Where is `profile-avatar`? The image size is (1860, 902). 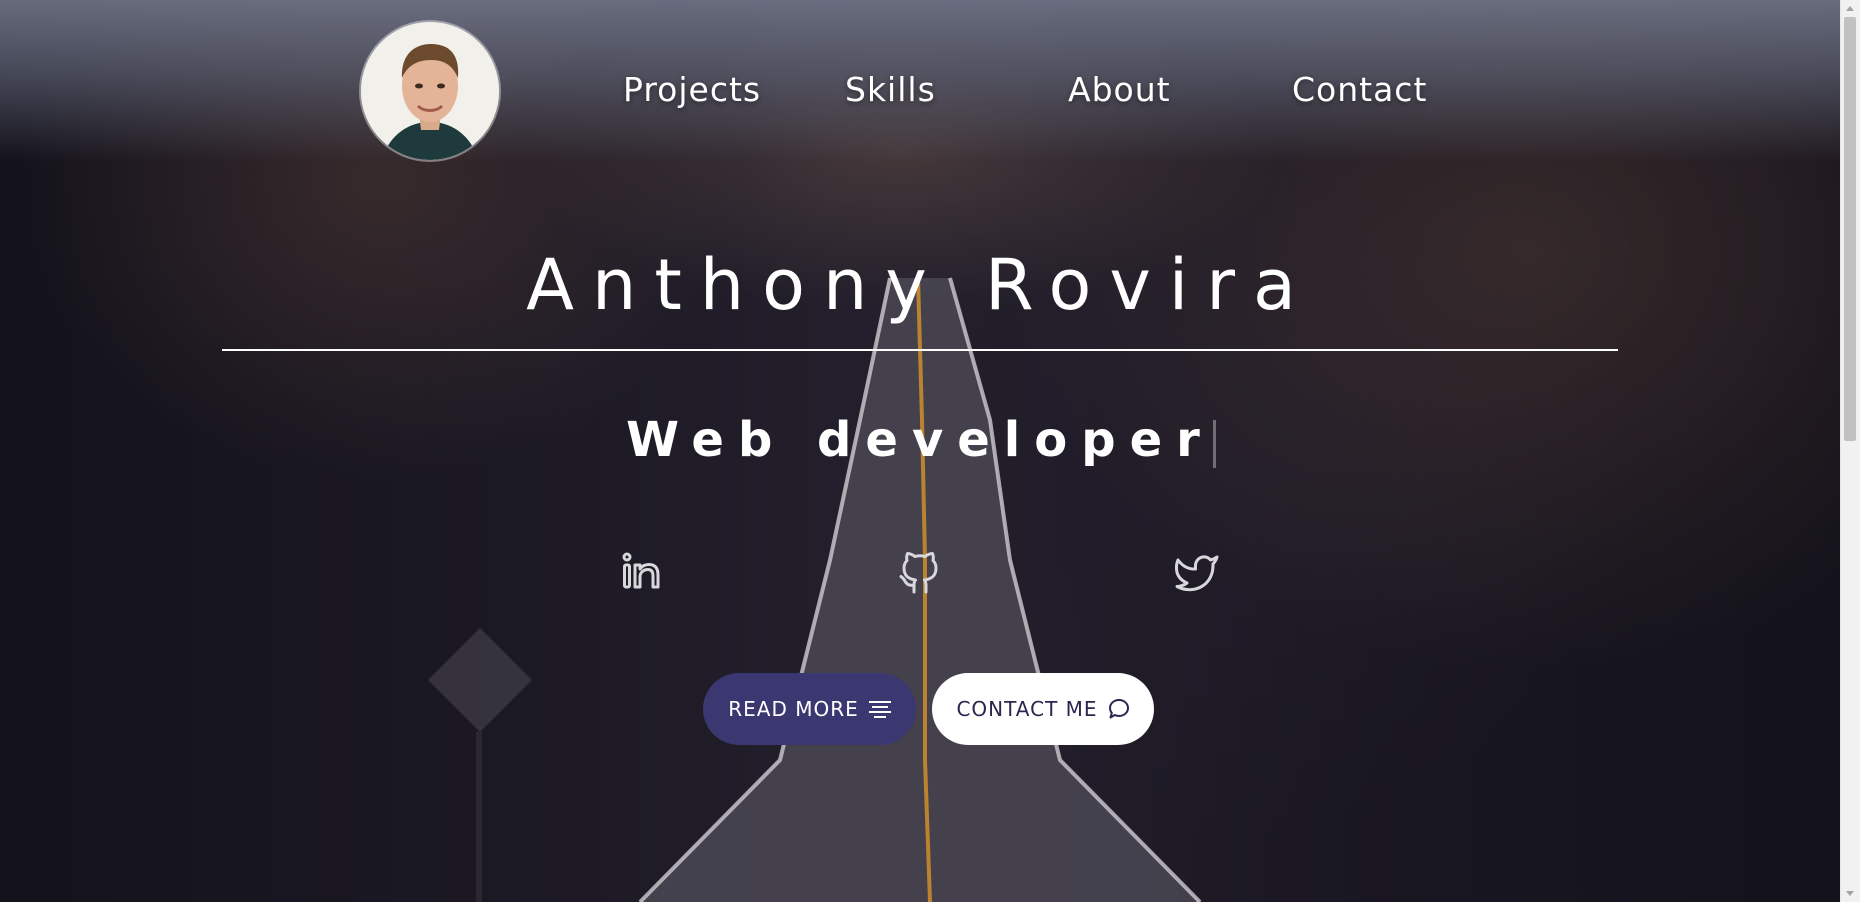
profile-avatar is located at coordinates (430, 91).